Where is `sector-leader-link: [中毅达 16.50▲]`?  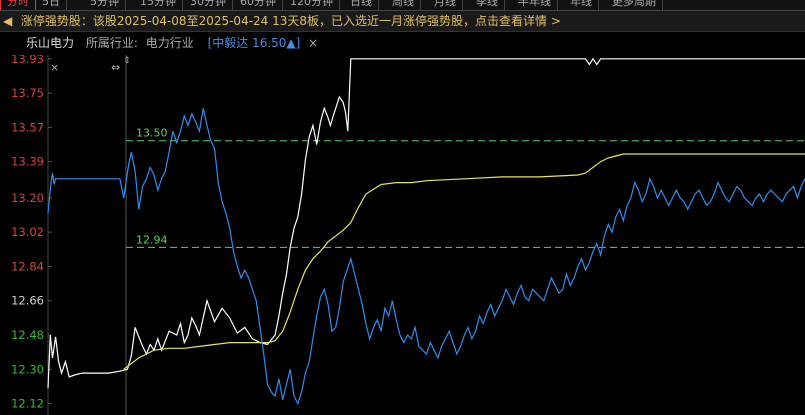
sector-leader-link: [中毅达 16.50▲] is located at coordinates (254, 43).